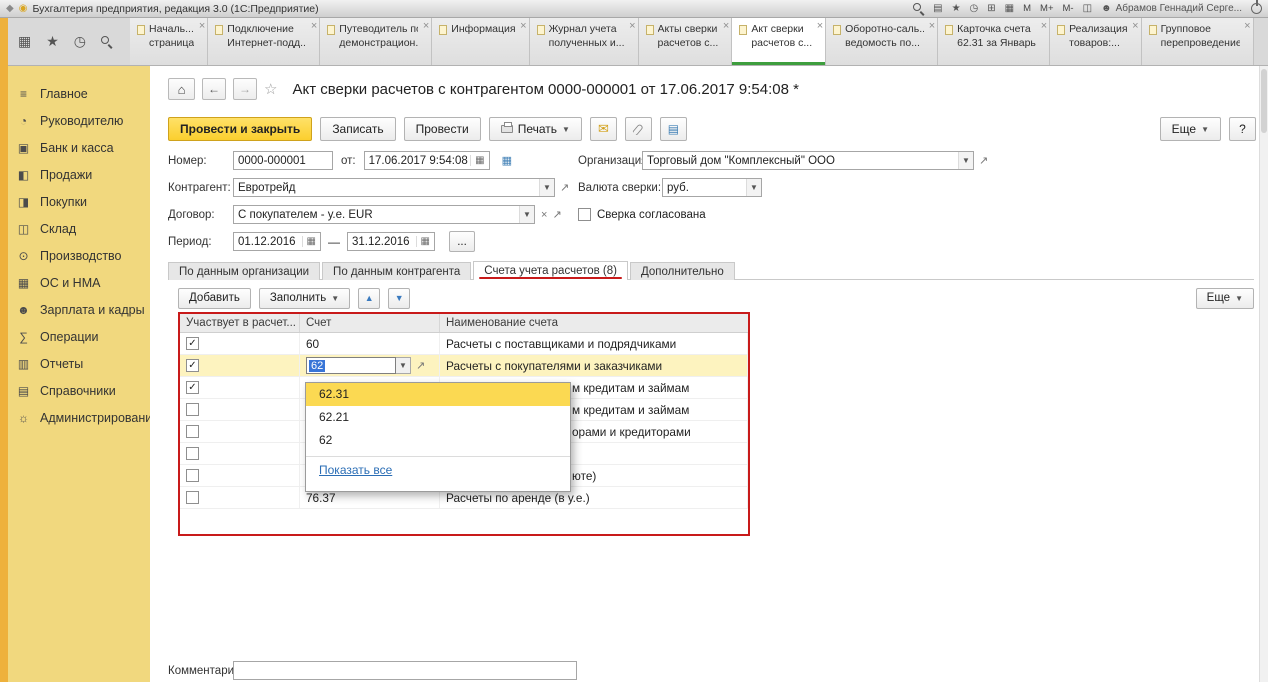 The height and width of the screenshot is (682, 1268). I want to click on app-tab: Началь... страница ×, so click(169, 41).